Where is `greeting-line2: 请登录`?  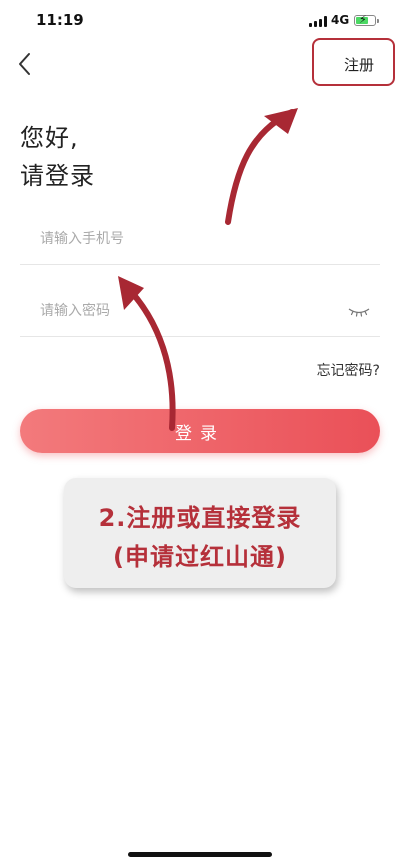 greeting-line2: 请登录 is located at coordinates (57, 176).